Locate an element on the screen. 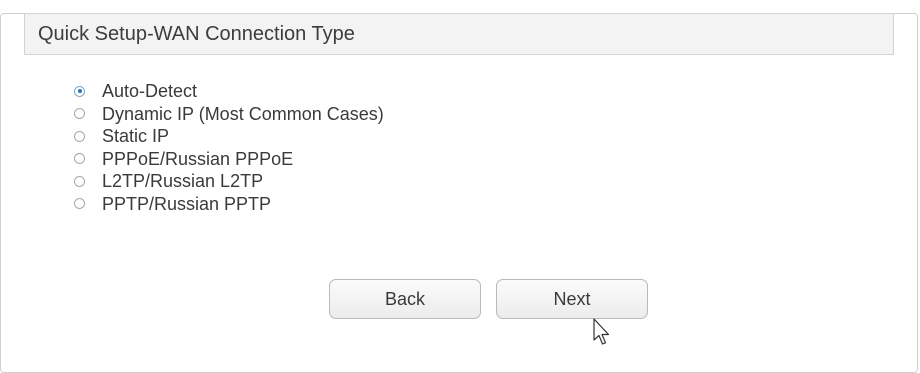  section-header: Quick Setup-WAN Connection Type is located at coordinates (459, 34).